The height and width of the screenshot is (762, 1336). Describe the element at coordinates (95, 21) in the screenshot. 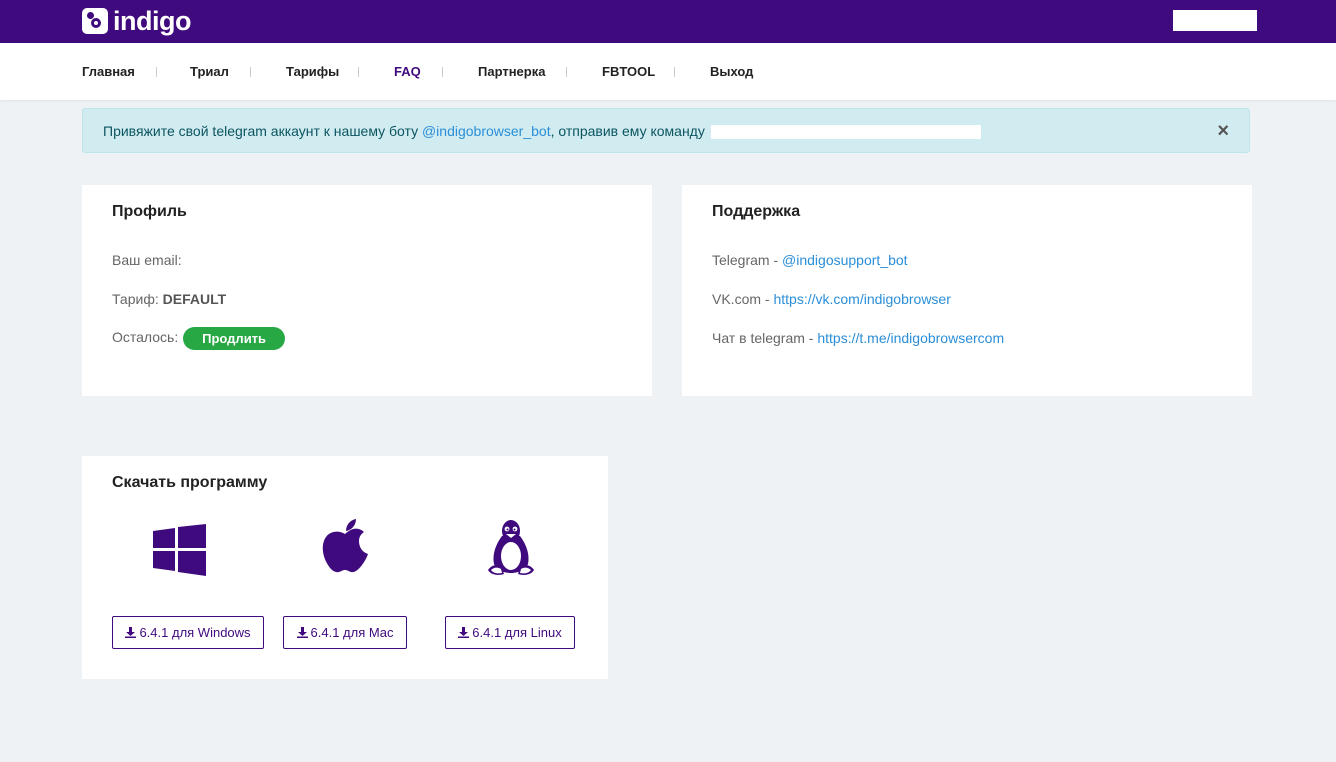

I see `logo-mark-icon` at that location.